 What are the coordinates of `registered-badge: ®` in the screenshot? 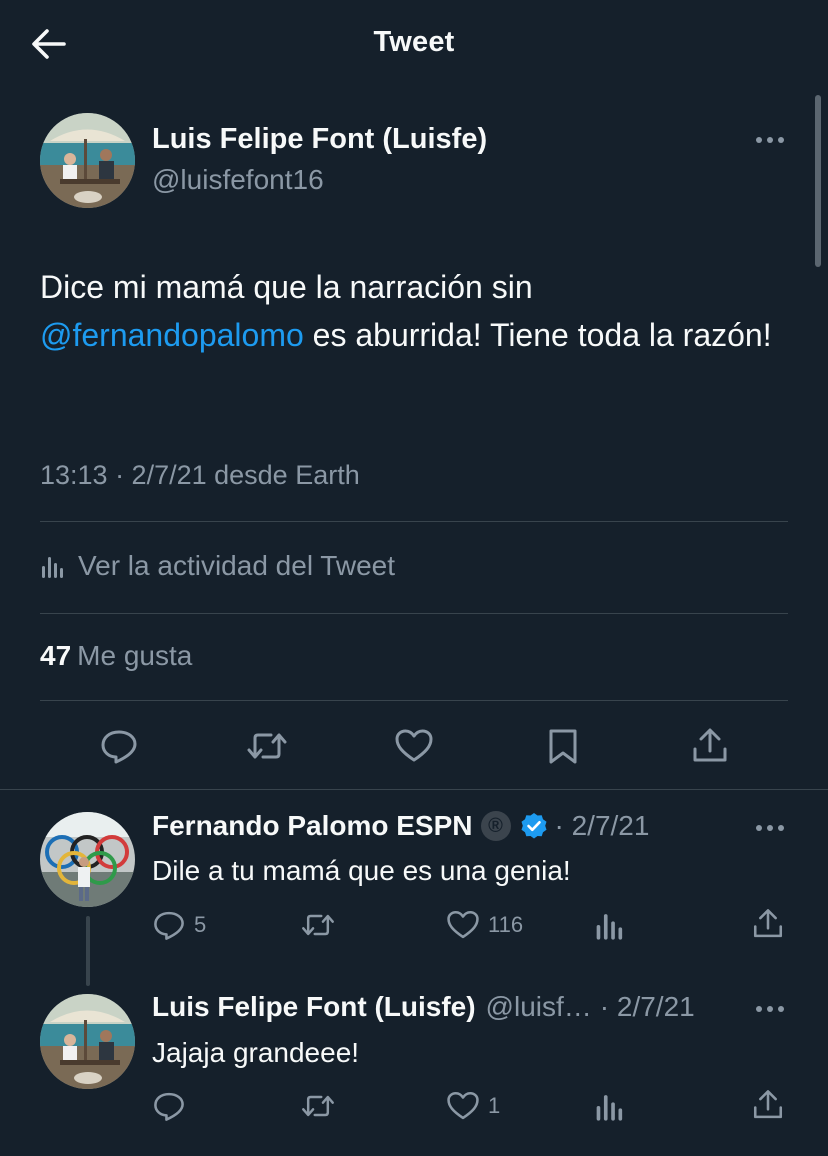 It's located at (495, 826).